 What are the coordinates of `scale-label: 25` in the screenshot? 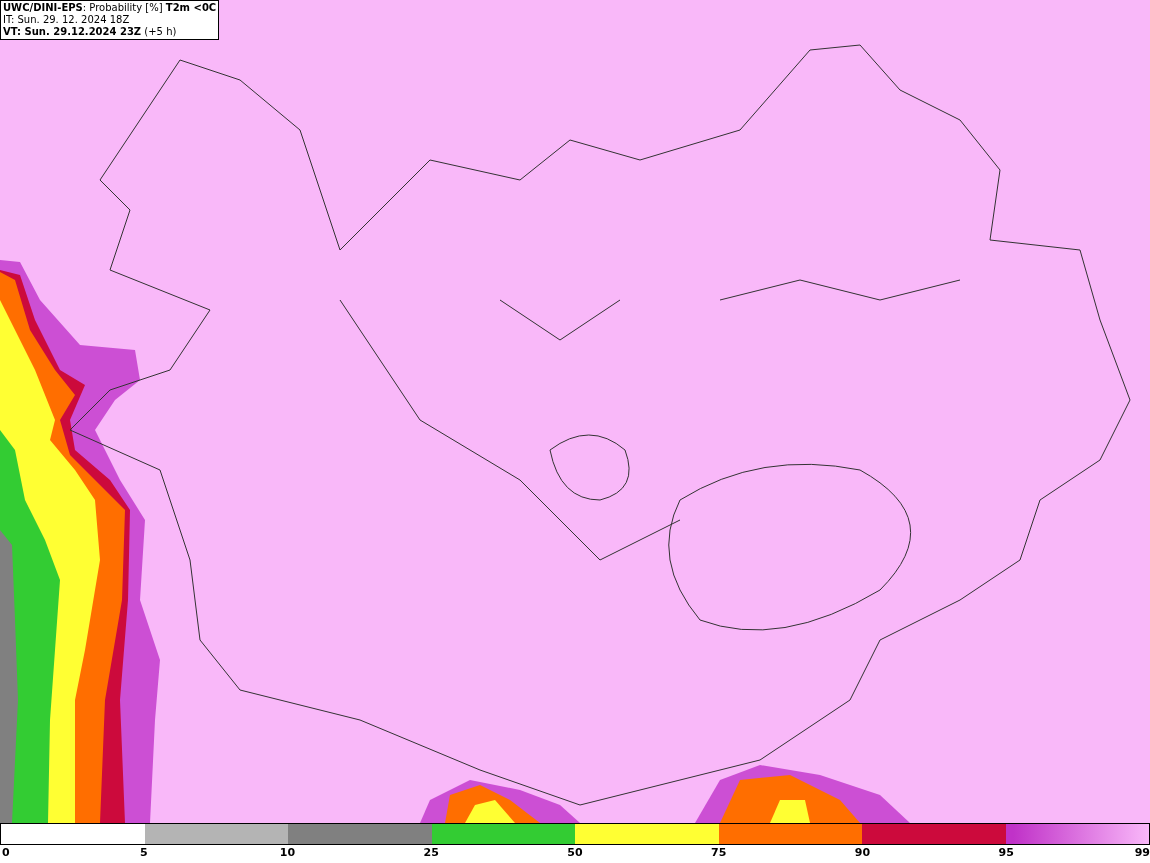 It's located at (431, 853).